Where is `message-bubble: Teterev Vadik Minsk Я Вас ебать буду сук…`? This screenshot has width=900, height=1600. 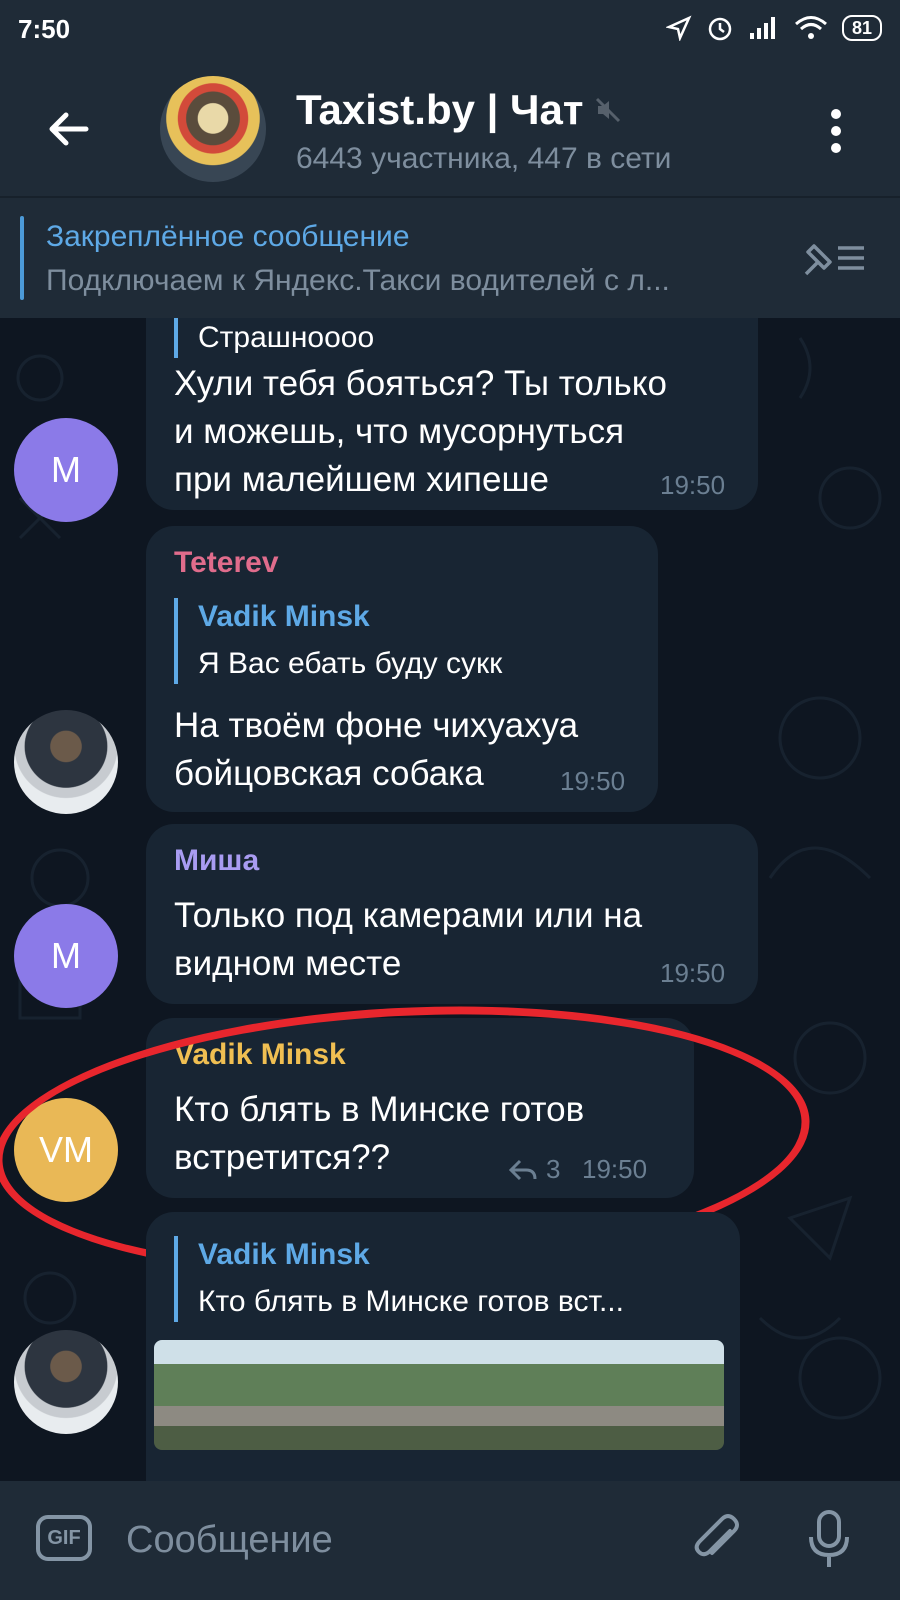
message-bubble: Teterev Vadik Minsk Я Вас ебать буду сук… is located at coordinates (402, 669).